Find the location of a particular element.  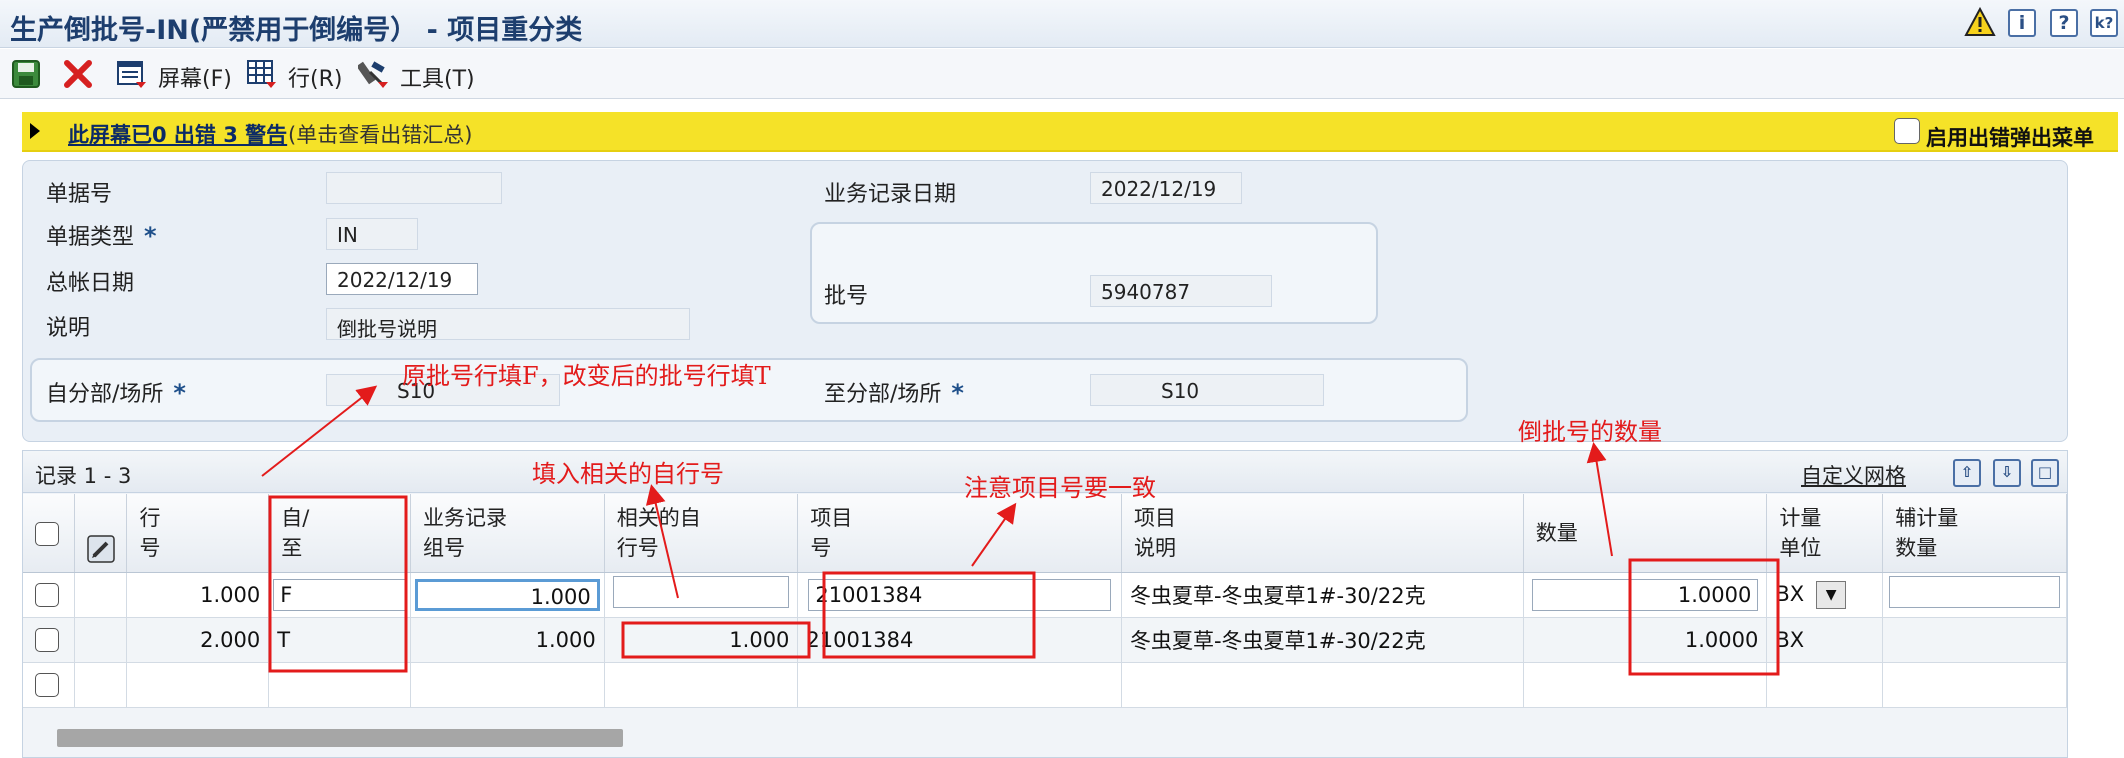

gl-date-label: 总帐日期 is located at coordinates (90, 283).